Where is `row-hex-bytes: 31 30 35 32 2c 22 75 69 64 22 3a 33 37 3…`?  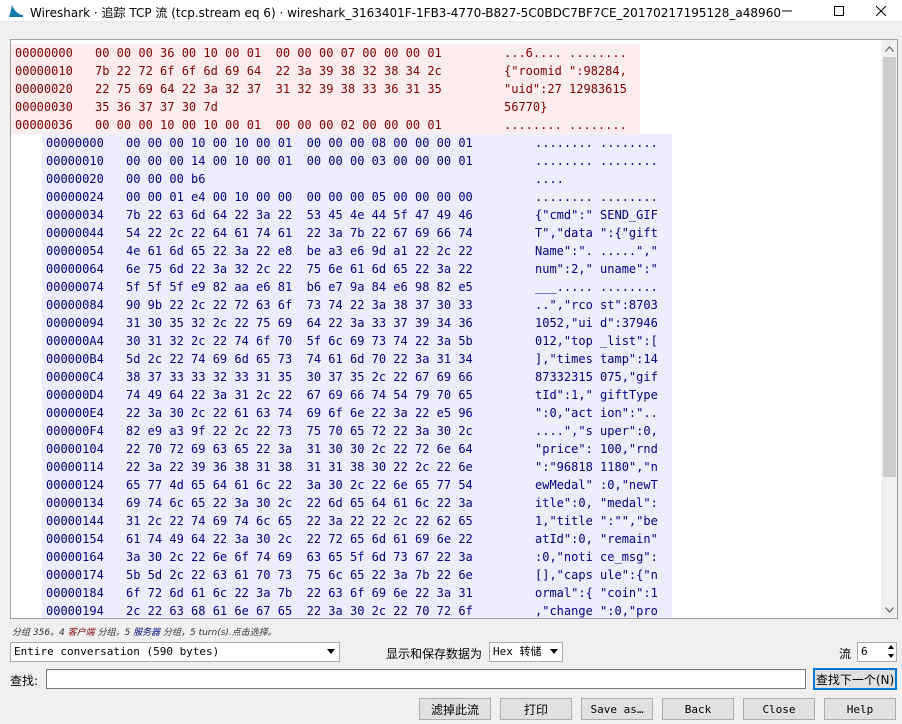
row-hex-bytes: 31 30 35 32 2c 22 75 69 64 22 3a 33 37 3… is located at coordinates (299, 323).